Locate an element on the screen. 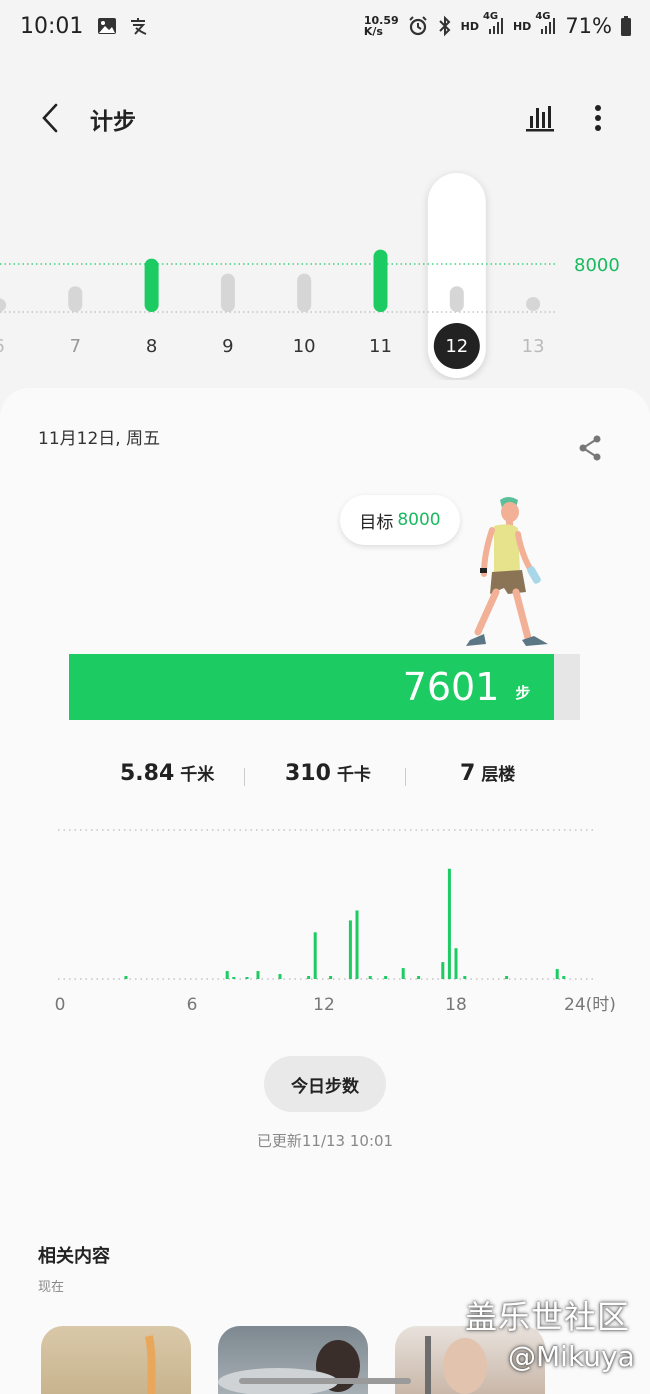 The height and width of the screenshot is (1394, 650). x-tick-label: 24(时) is located at coordinates (590, 1005).